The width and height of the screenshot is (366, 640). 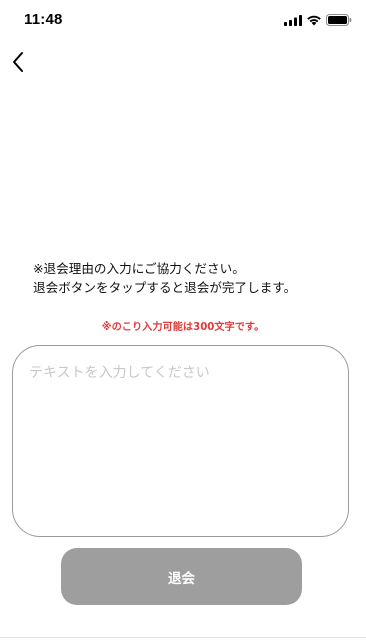 I want to click on back-button, so click(x=18, y=64).